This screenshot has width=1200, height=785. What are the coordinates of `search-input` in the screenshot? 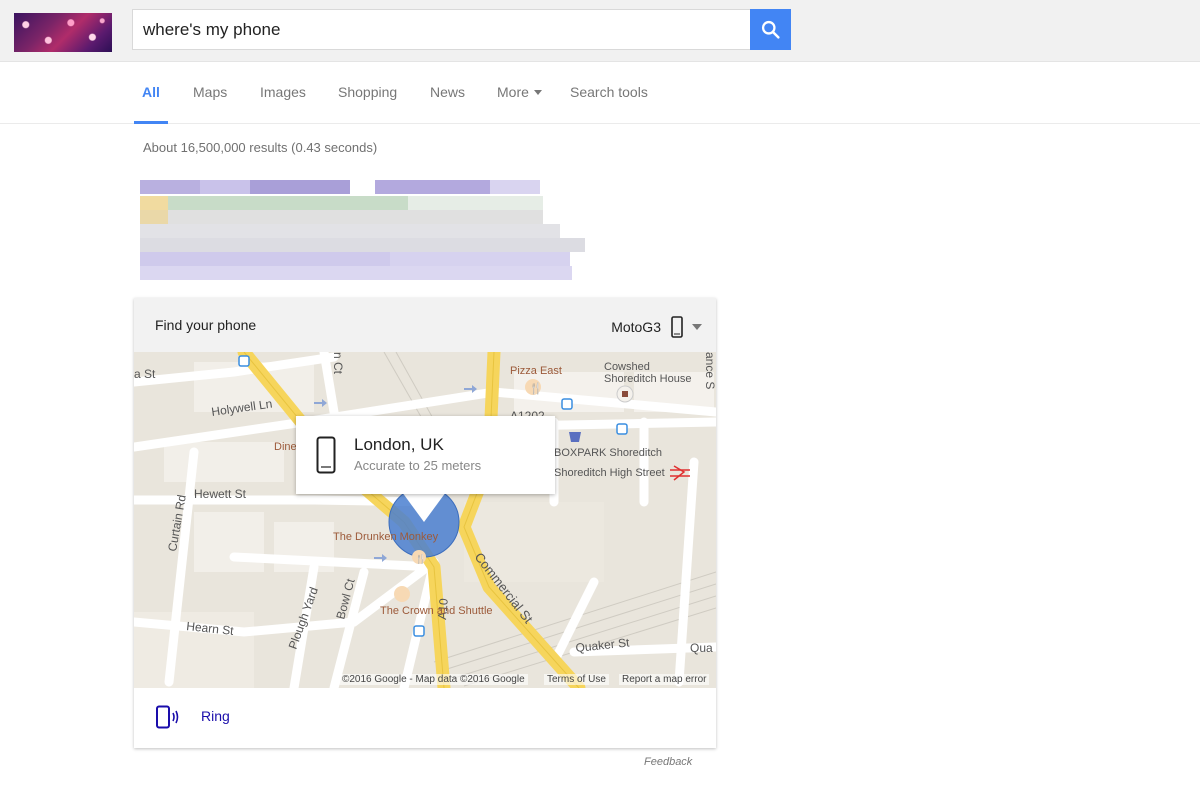 It's located at (441, 29).